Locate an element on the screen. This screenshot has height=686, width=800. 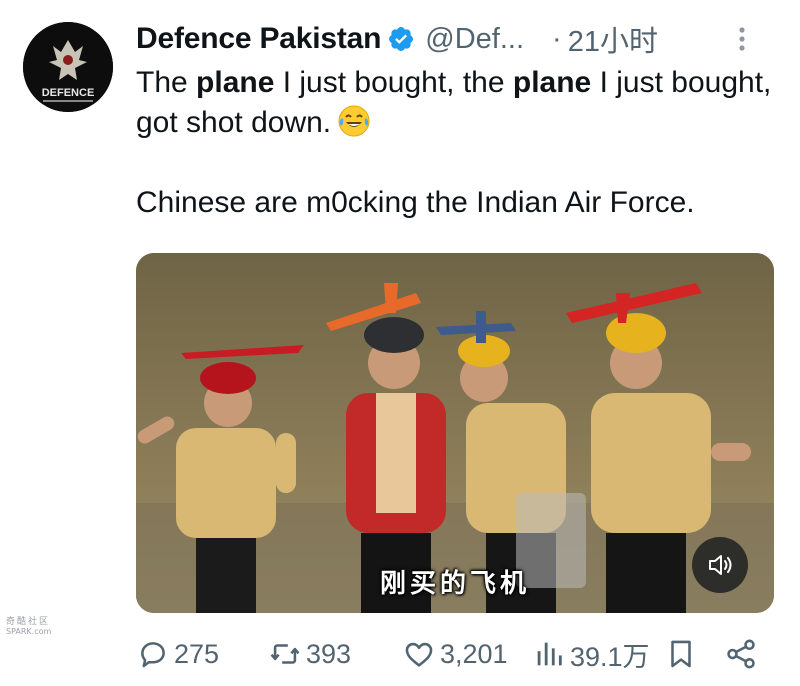
mute-toggle-button is located at coordinates (720, 565).